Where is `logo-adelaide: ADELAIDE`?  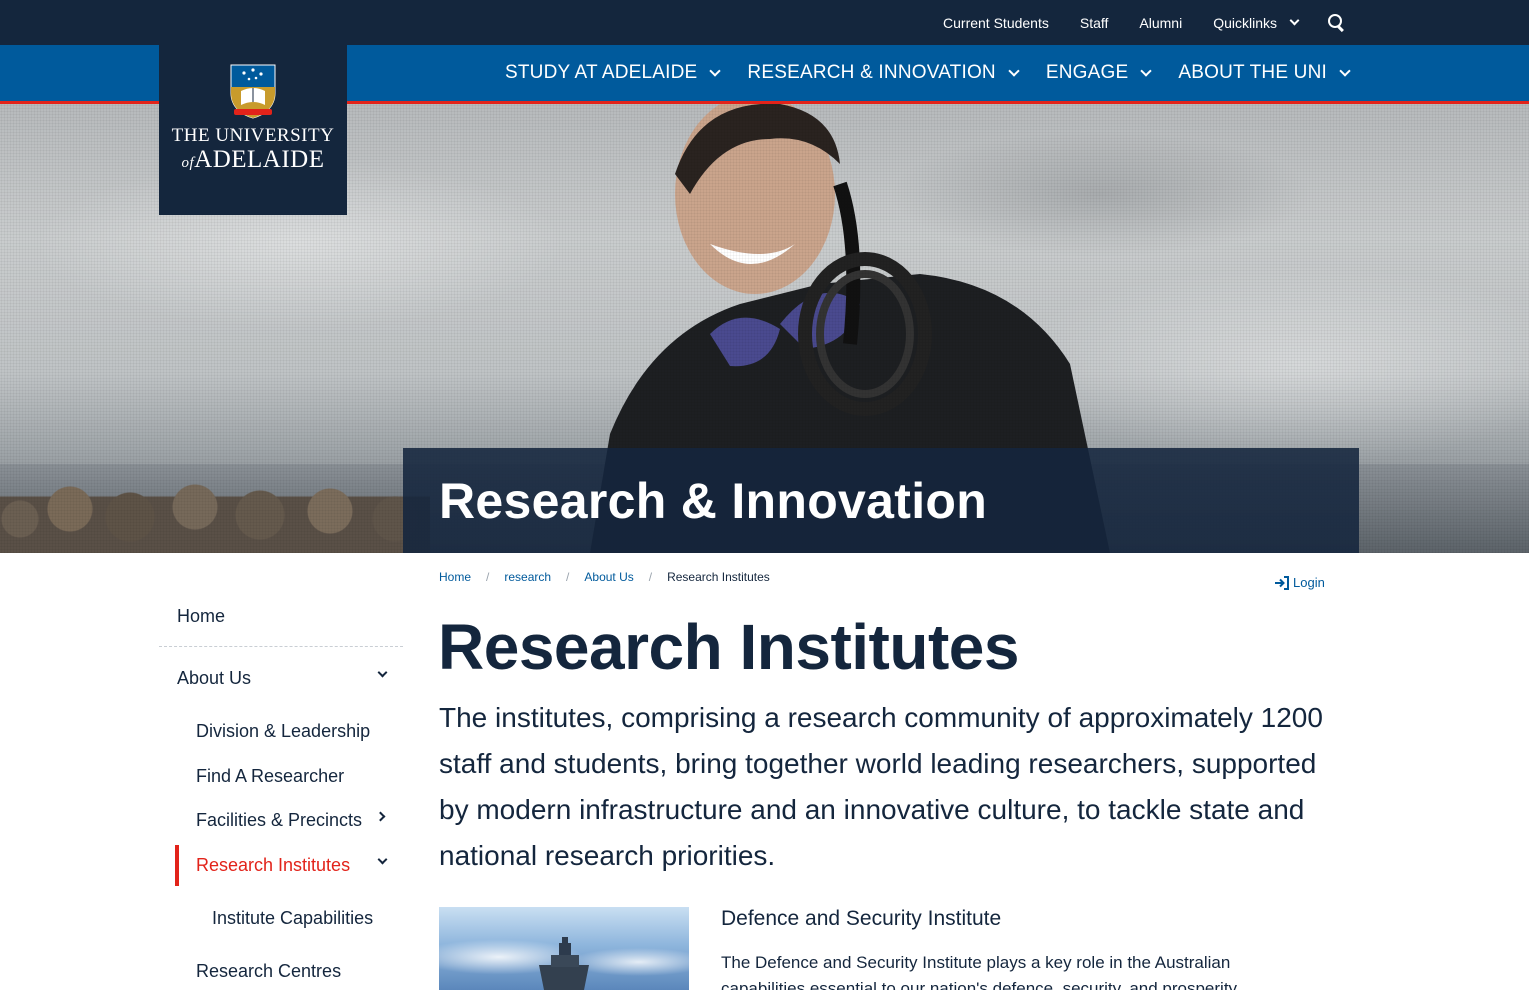 logo-adelaide: ADELAIDE is located at coordinates (259, 159).